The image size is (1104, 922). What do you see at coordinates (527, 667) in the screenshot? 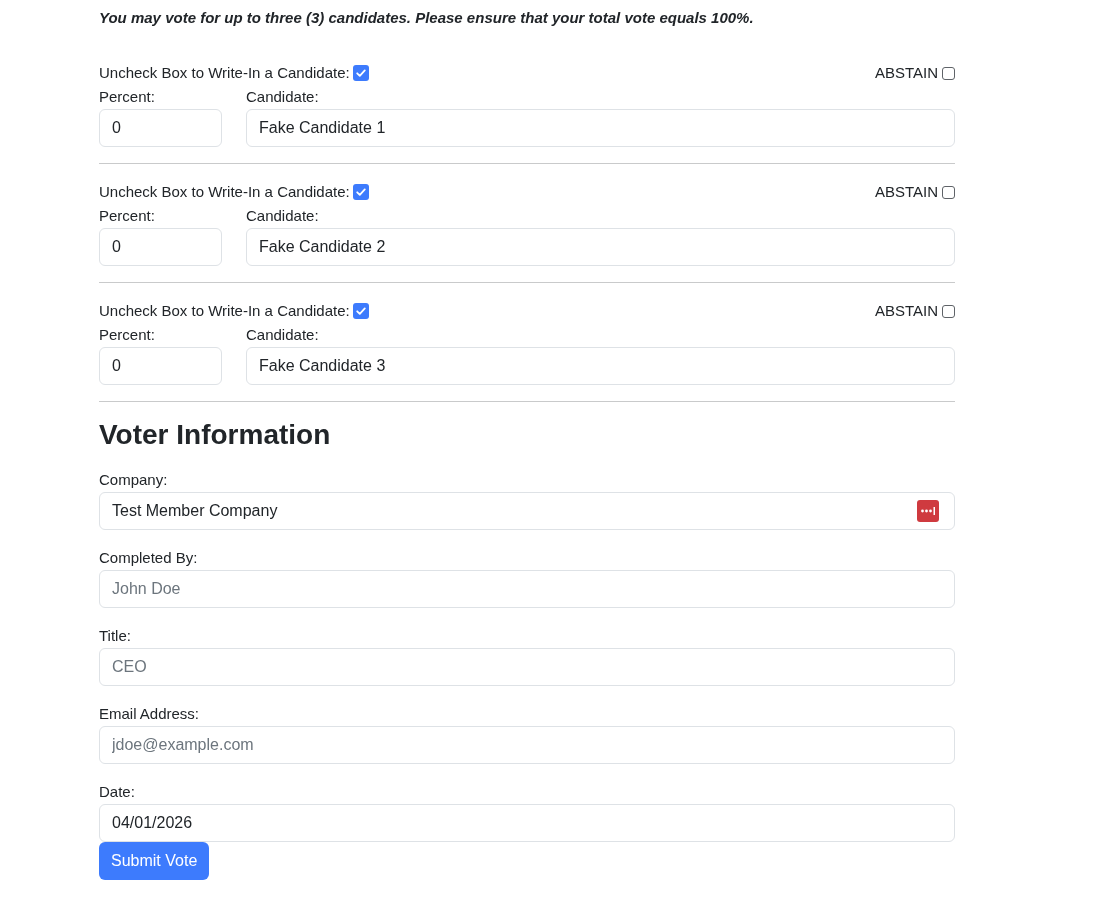
I see `input-field: CEO` at bounding box center [527, 667].